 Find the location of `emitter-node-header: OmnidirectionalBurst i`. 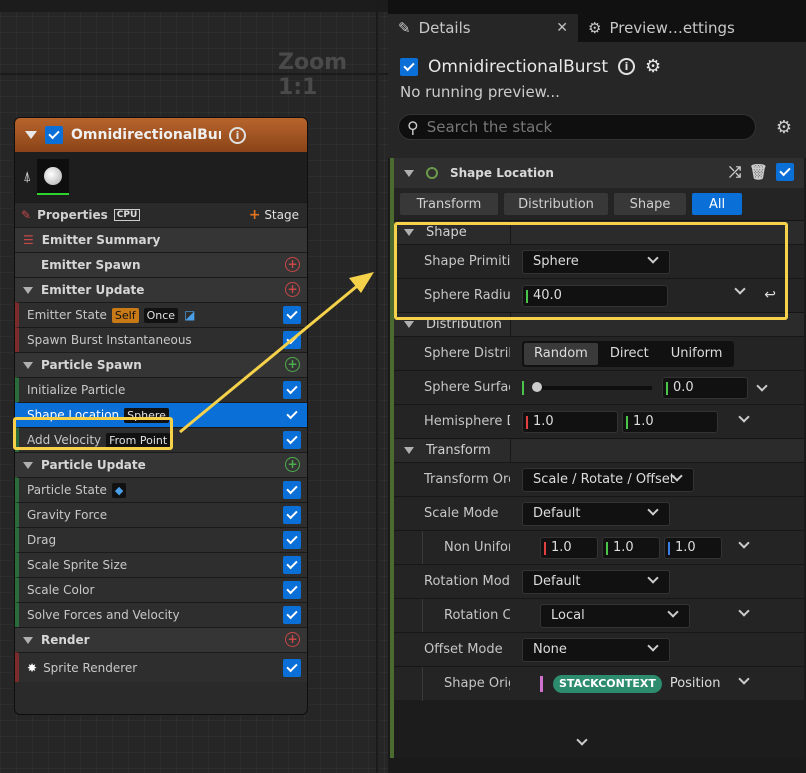

emitter-node-header: OmnidirectionalBurst i is located at coordinates (161, 135).